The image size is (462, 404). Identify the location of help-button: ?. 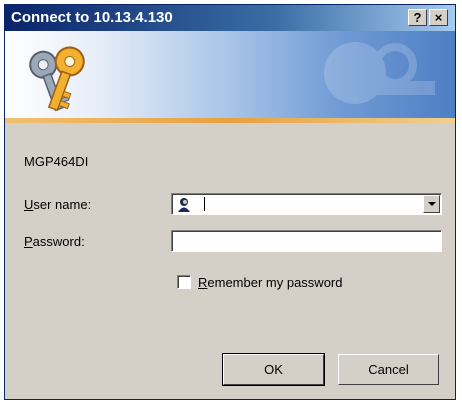
(417, 17).